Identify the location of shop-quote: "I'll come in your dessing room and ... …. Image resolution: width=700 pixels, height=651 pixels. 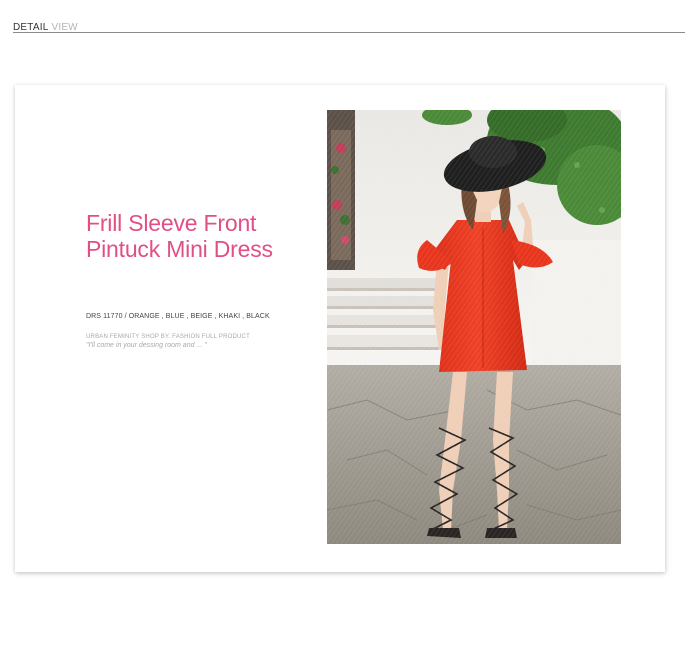
(146, 345).